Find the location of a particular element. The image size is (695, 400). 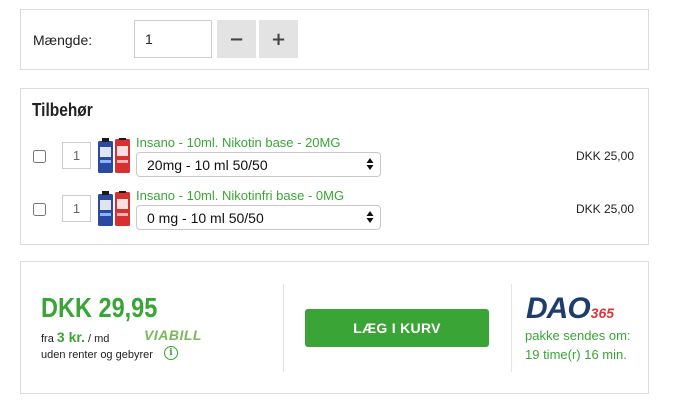

shop-logo: DAO365 is located at coordinates (570, 309).